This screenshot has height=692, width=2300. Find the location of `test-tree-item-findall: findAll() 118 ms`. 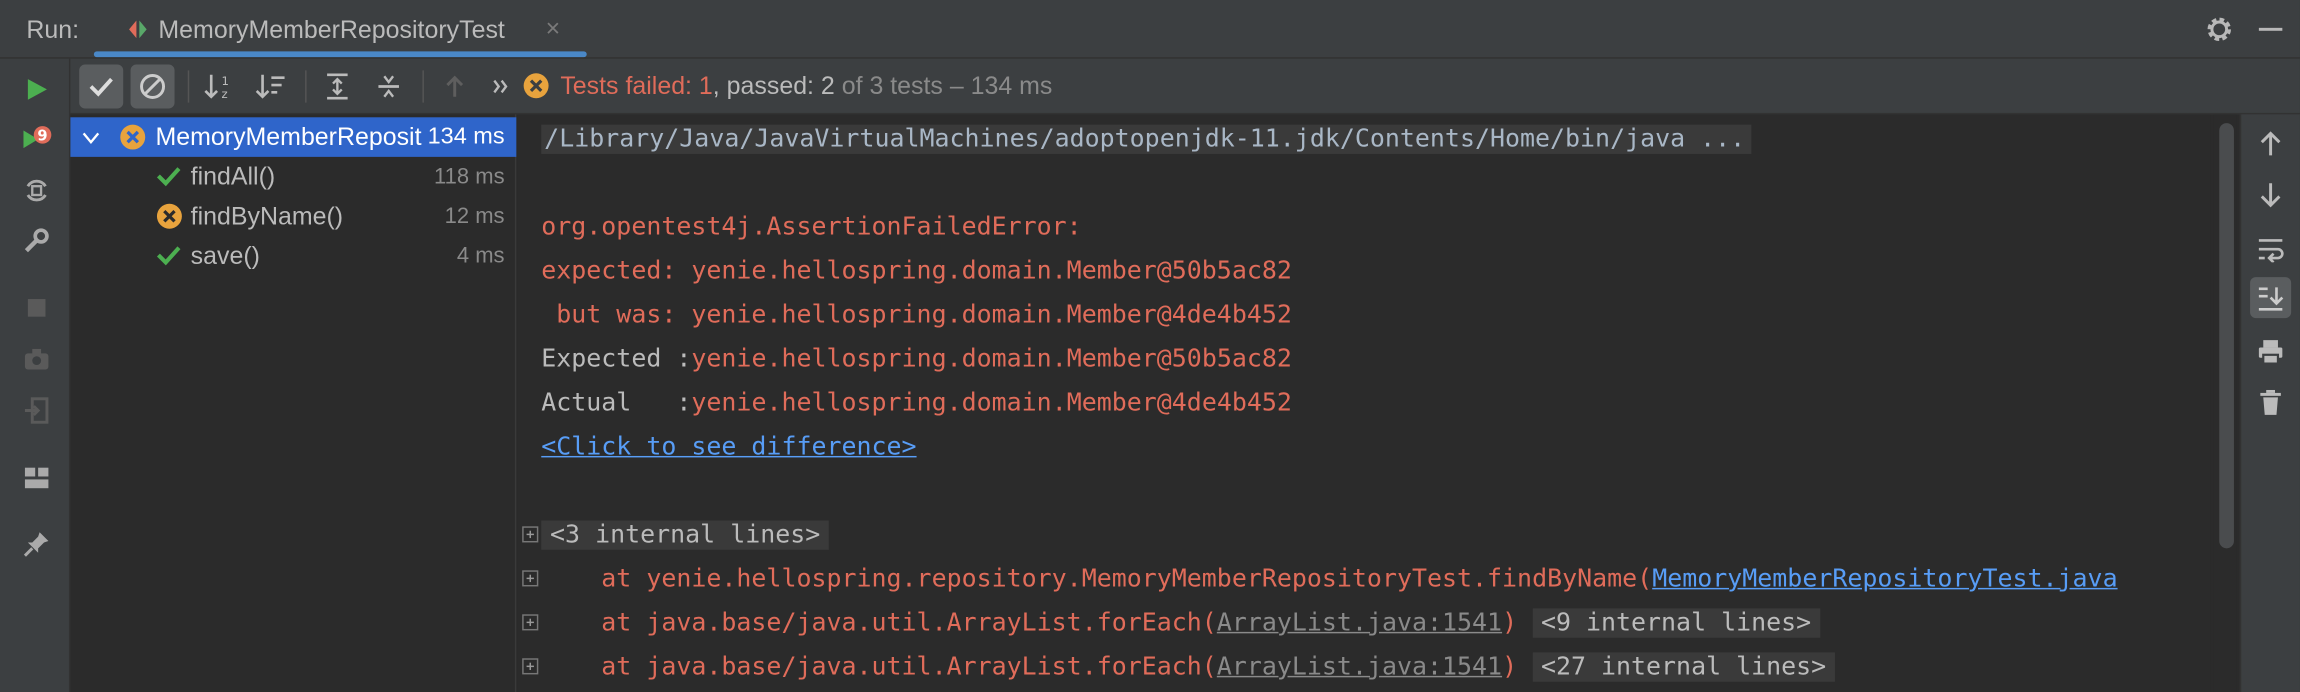

test-tree-item-findall: findAll() 118 ms is located at coordinates (293, 177).